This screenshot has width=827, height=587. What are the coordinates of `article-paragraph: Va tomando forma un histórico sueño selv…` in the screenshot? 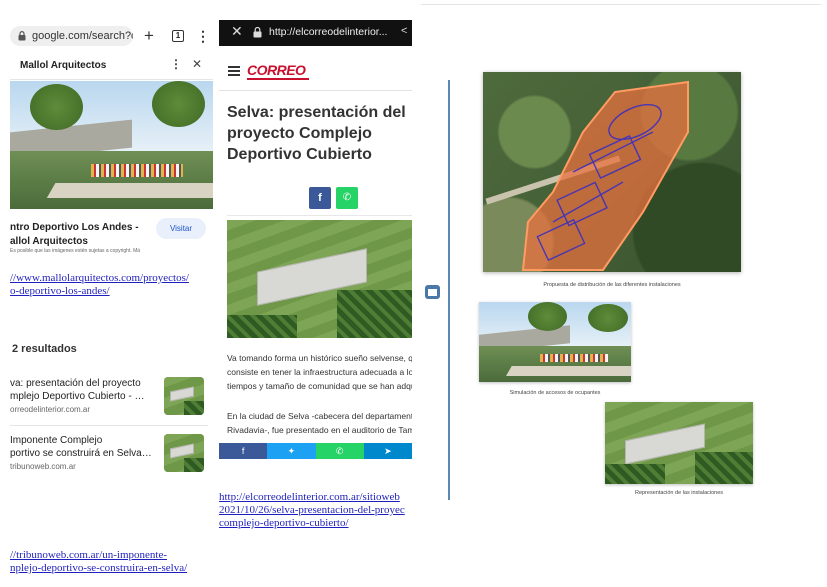 It's located at (319, 372).